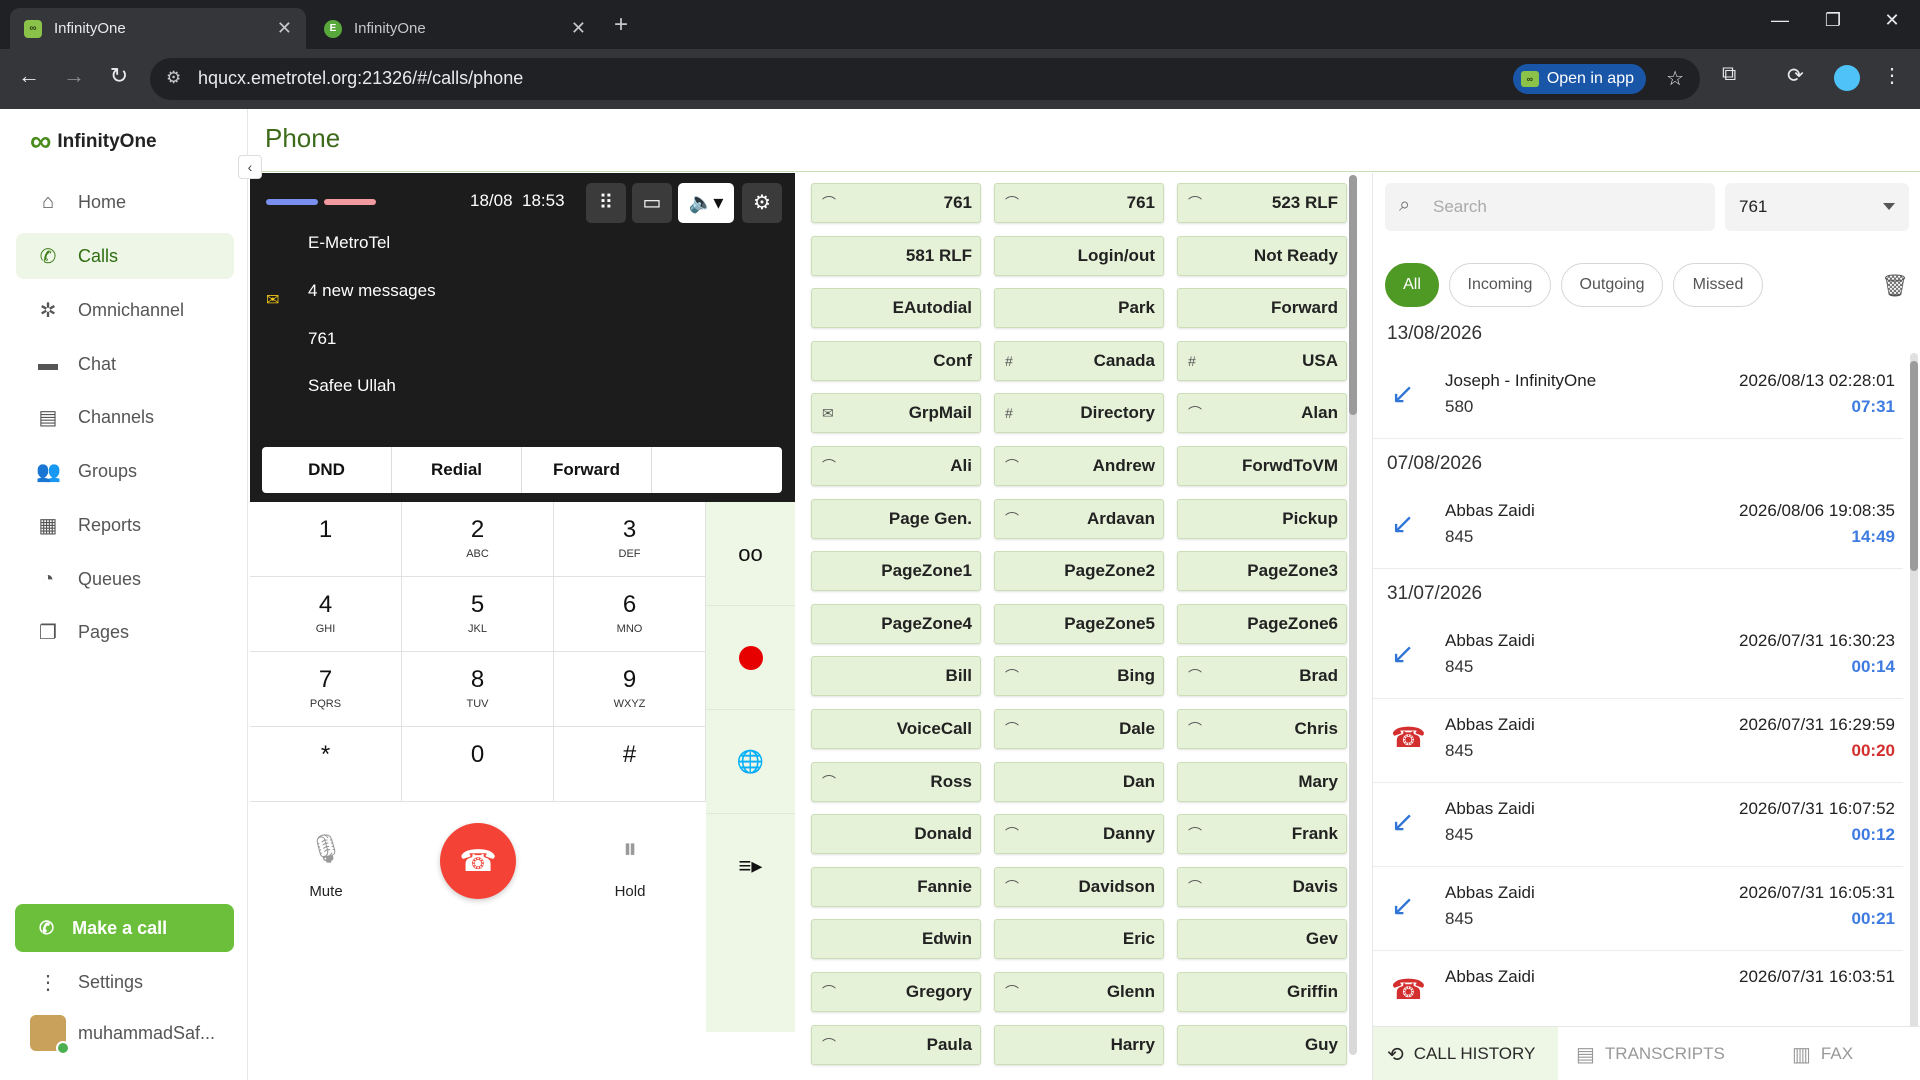 The image size is (1920, 1080). I want to click on extensions-icon: ⧉, so click(1729, 74).